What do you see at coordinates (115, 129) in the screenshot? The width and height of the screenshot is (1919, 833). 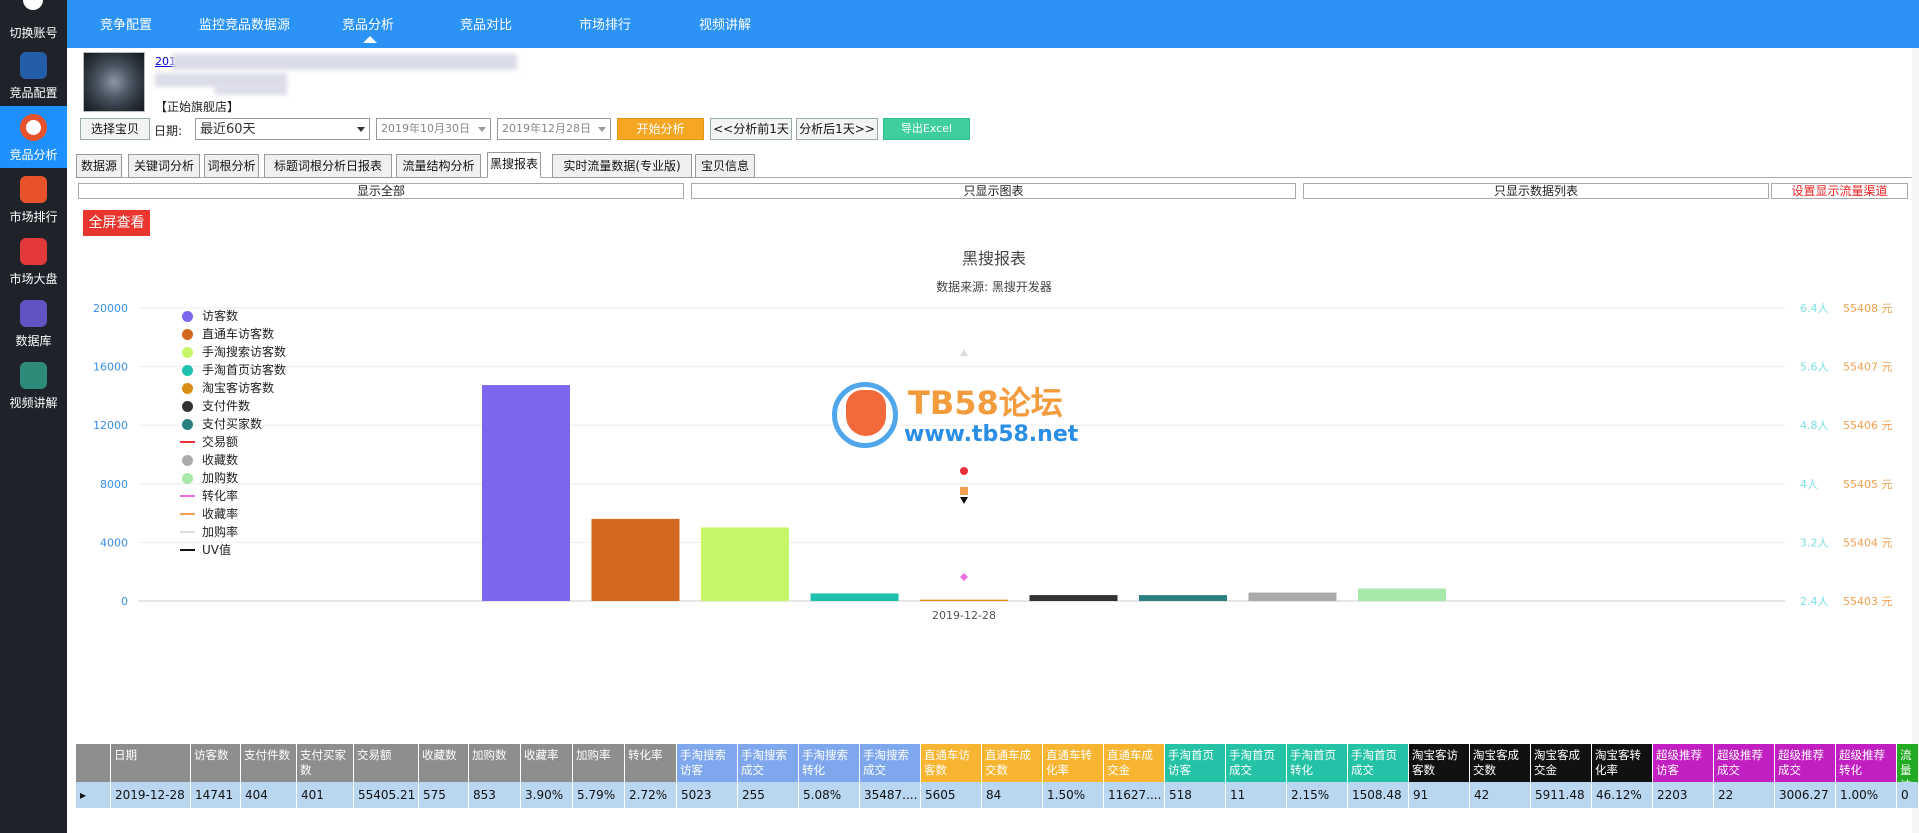 I see `select-item-button: 选择宝贝` at bounding box center [115, 129].